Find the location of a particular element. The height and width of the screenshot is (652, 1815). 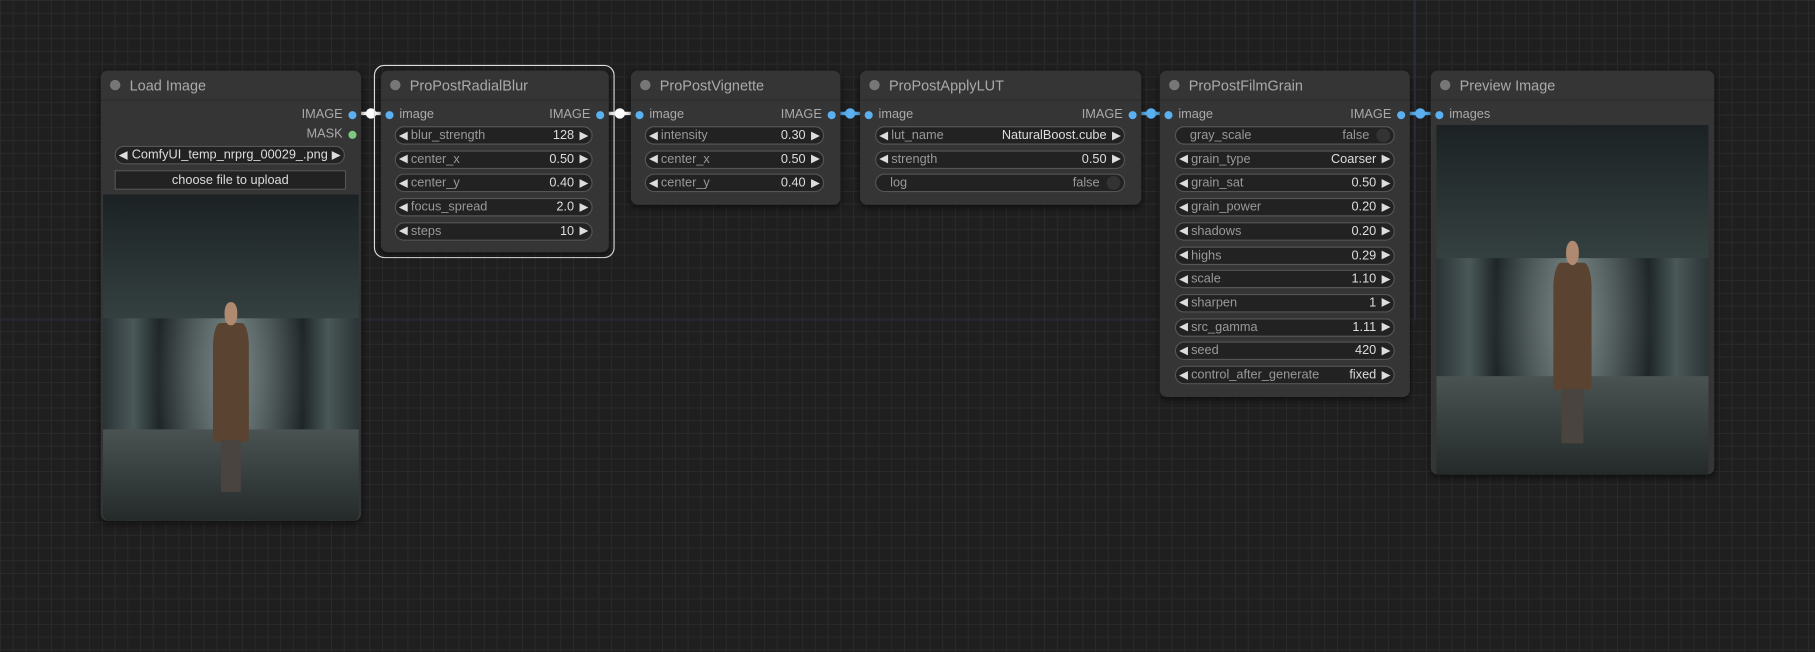

widget-shadows: ◀ shadows 0.20 ▶ is located at coordinates (1284, 231).